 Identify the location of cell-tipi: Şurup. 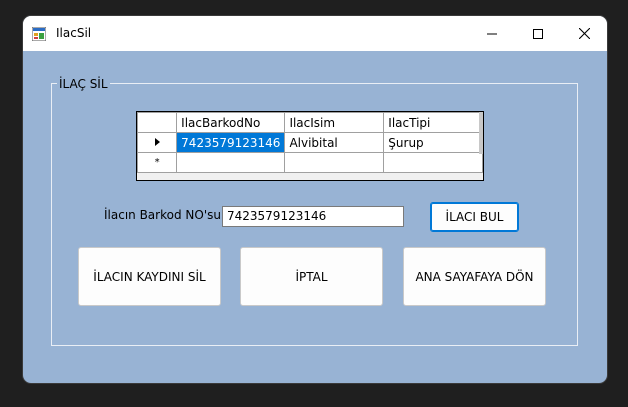
(433, 142).